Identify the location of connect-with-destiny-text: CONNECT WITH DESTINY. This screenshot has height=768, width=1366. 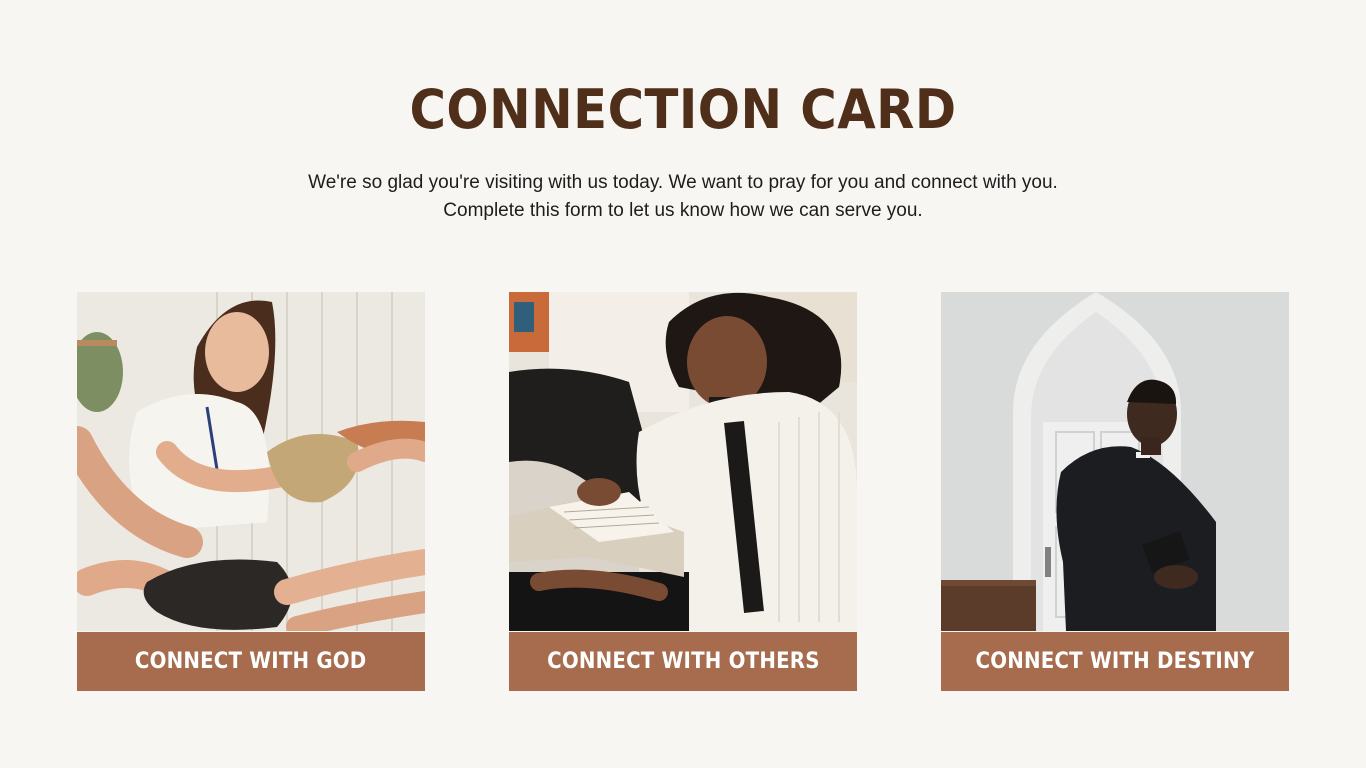
(1115, 661).